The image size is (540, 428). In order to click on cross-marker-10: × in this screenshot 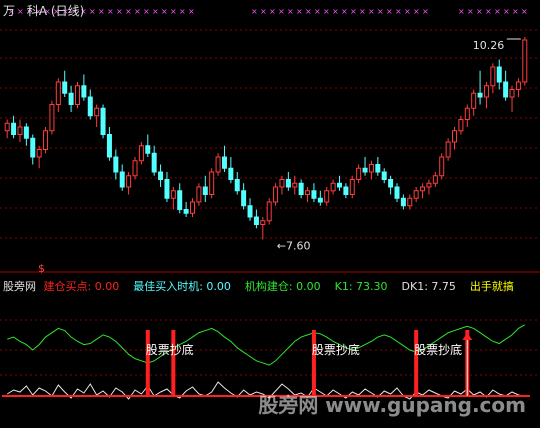, I will do `click(101, 11)`.